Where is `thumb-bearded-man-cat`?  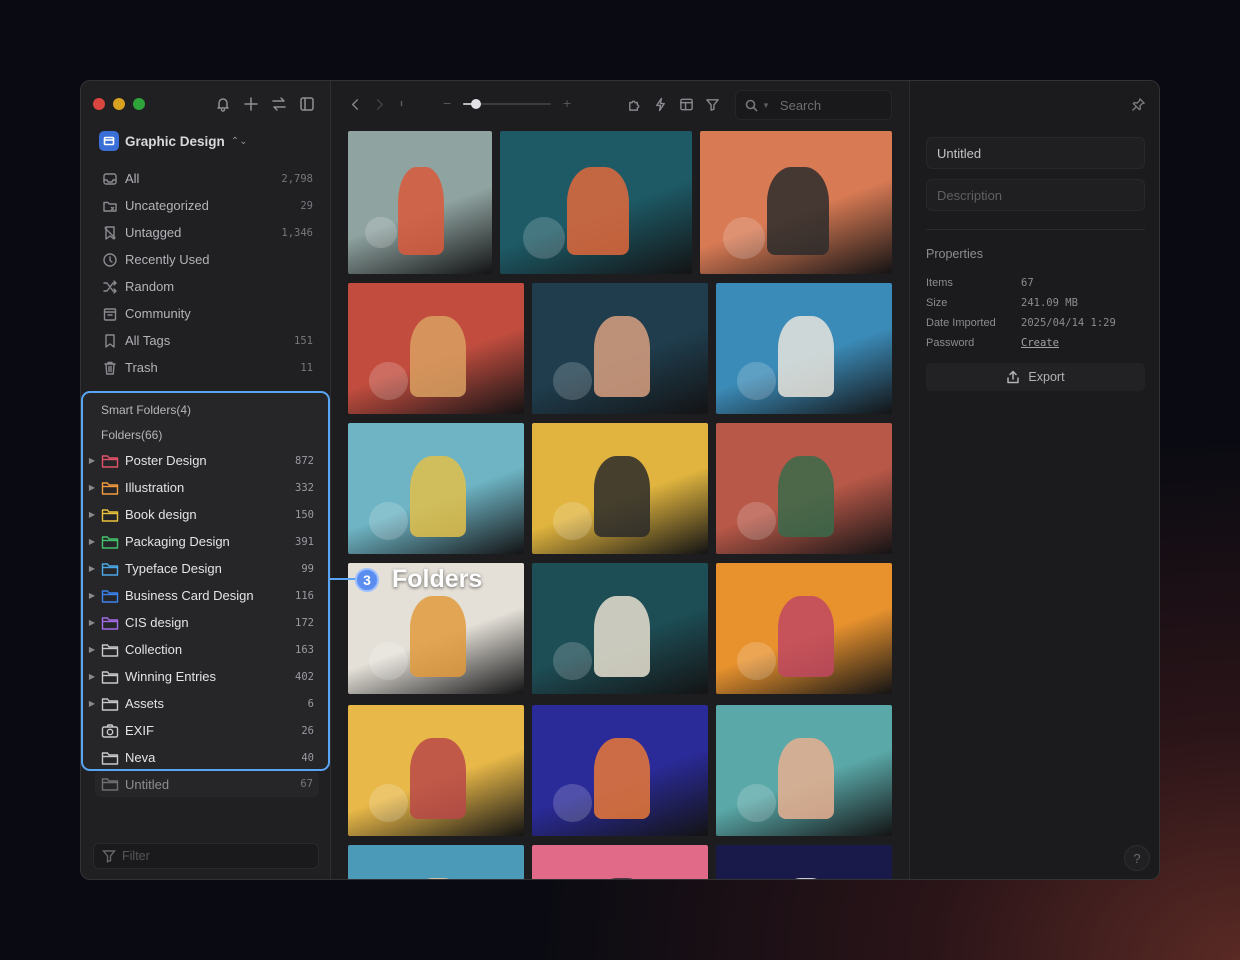 thumb-bearded-man-cat is located at coordinates (620, 770).